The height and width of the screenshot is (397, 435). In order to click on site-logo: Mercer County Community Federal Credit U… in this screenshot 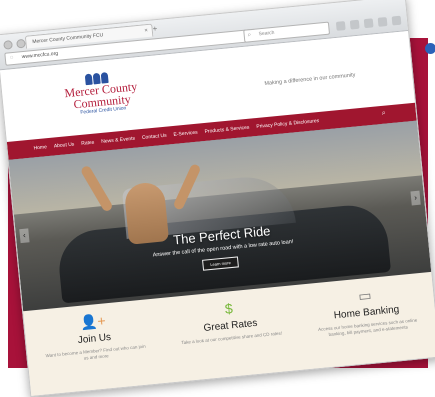, I will do `click(115, 99)`.